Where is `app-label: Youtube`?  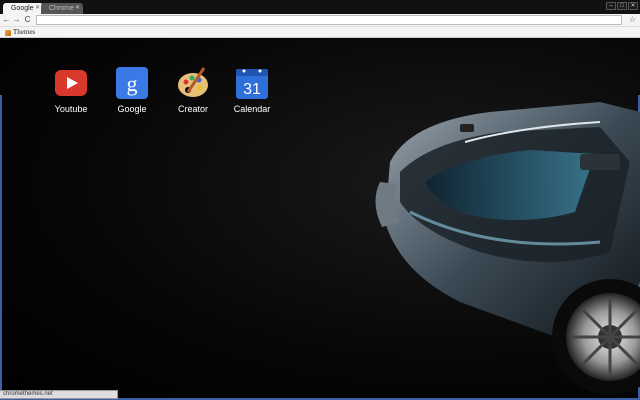 app-label: Youtube is located at coordinates (71, 109).